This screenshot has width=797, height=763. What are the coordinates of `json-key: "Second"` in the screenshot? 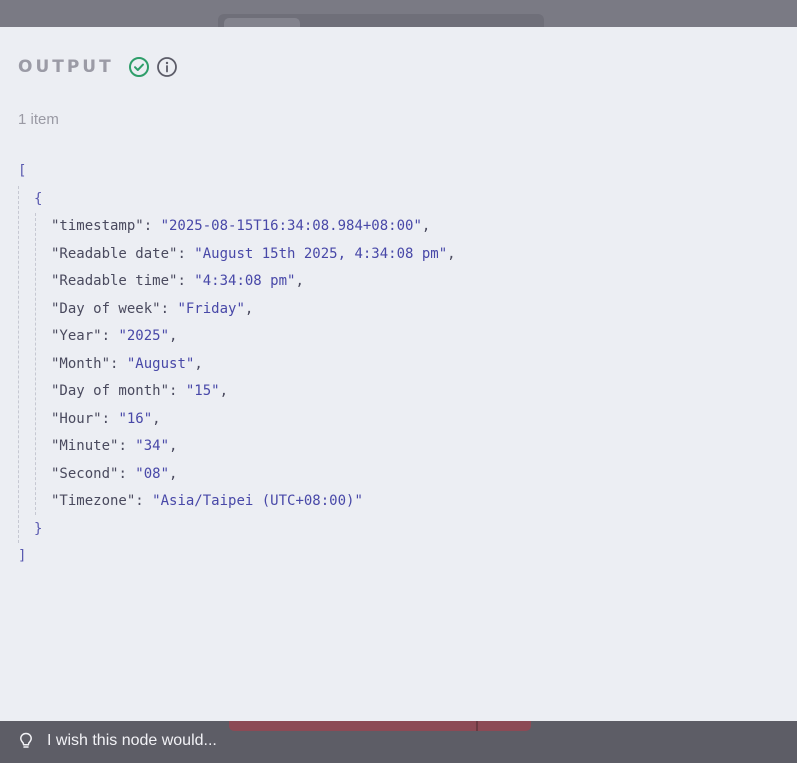 It's located at (85, 473).